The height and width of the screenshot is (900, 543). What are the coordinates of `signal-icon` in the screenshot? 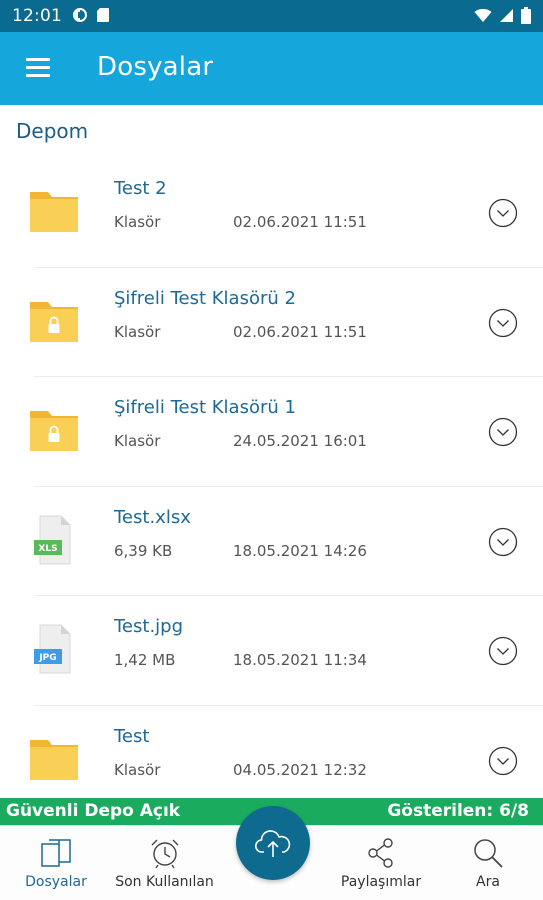 It's located at (506, 15).